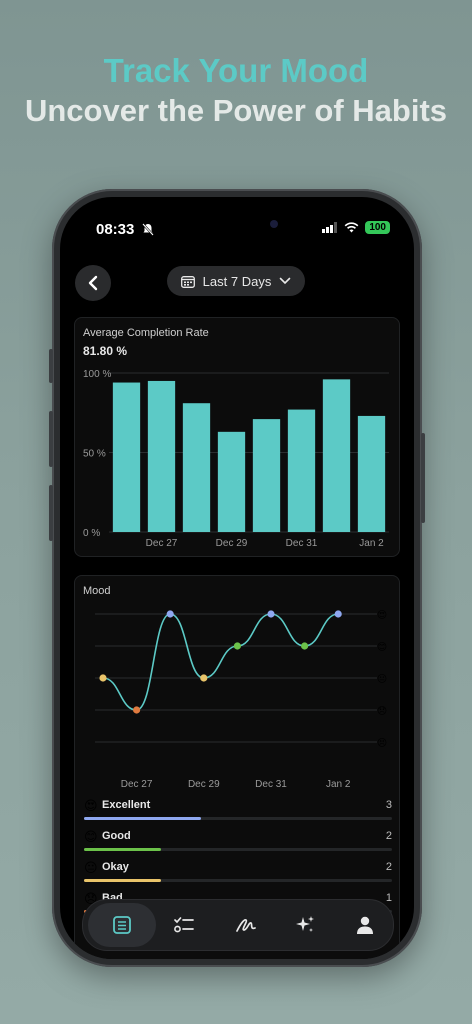 This screenshot has height=1024, width=472. I want to click on tab-draw, so click(246, 925).